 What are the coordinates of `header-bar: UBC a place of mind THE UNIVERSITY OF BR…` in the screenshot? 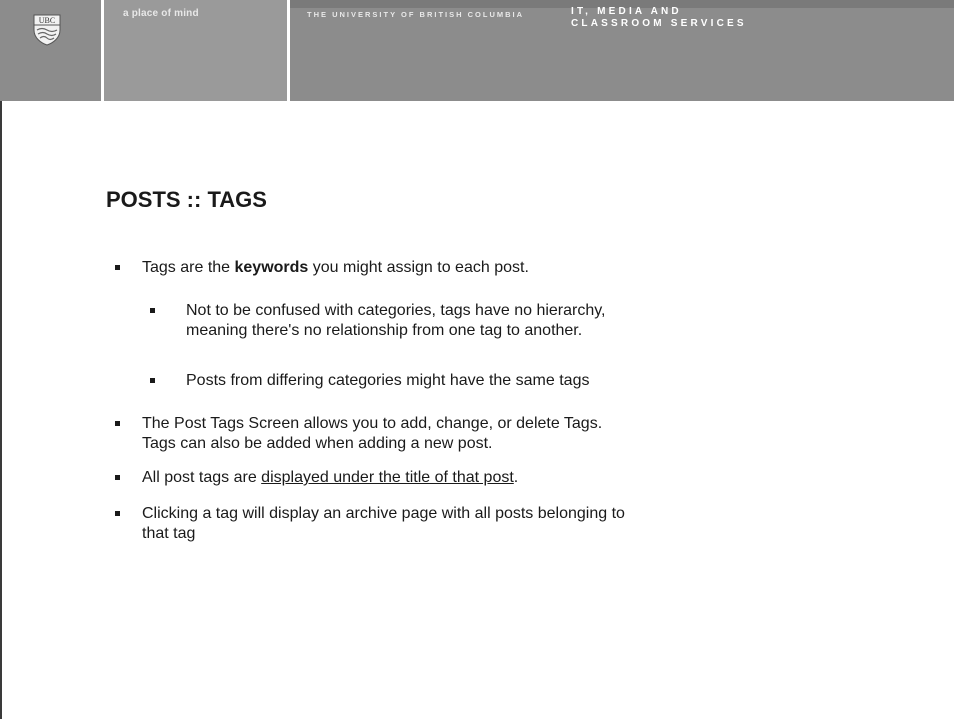 It's located at (477, 50).